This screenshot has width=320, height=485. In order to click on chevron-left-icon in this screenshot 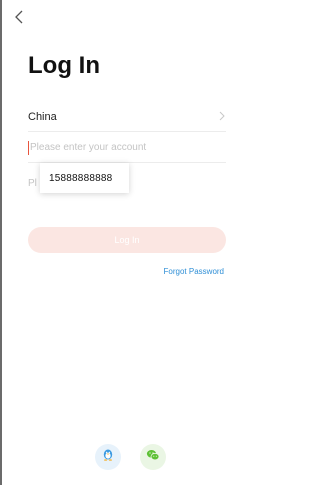, I will do `click(18, 19)`.